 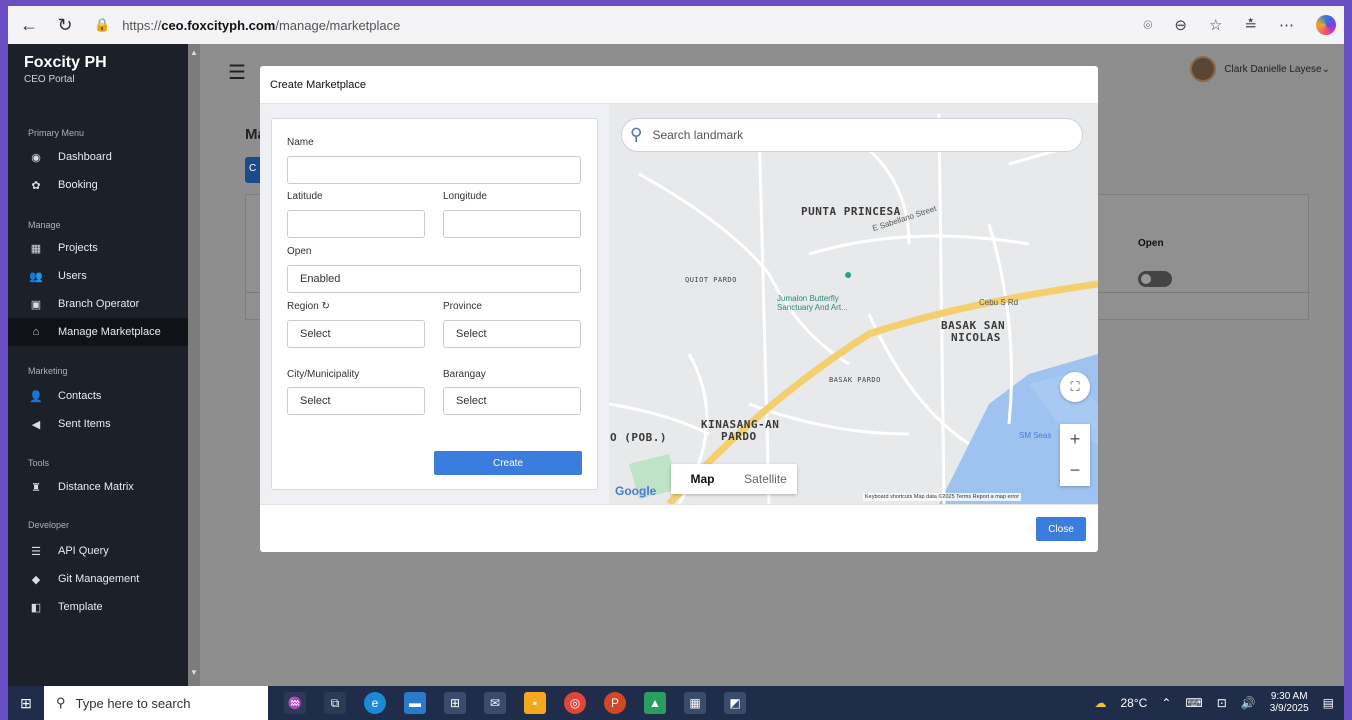 I want to click on taskbar-search-placeholder: Type here to search, so click(x=133, y=703).